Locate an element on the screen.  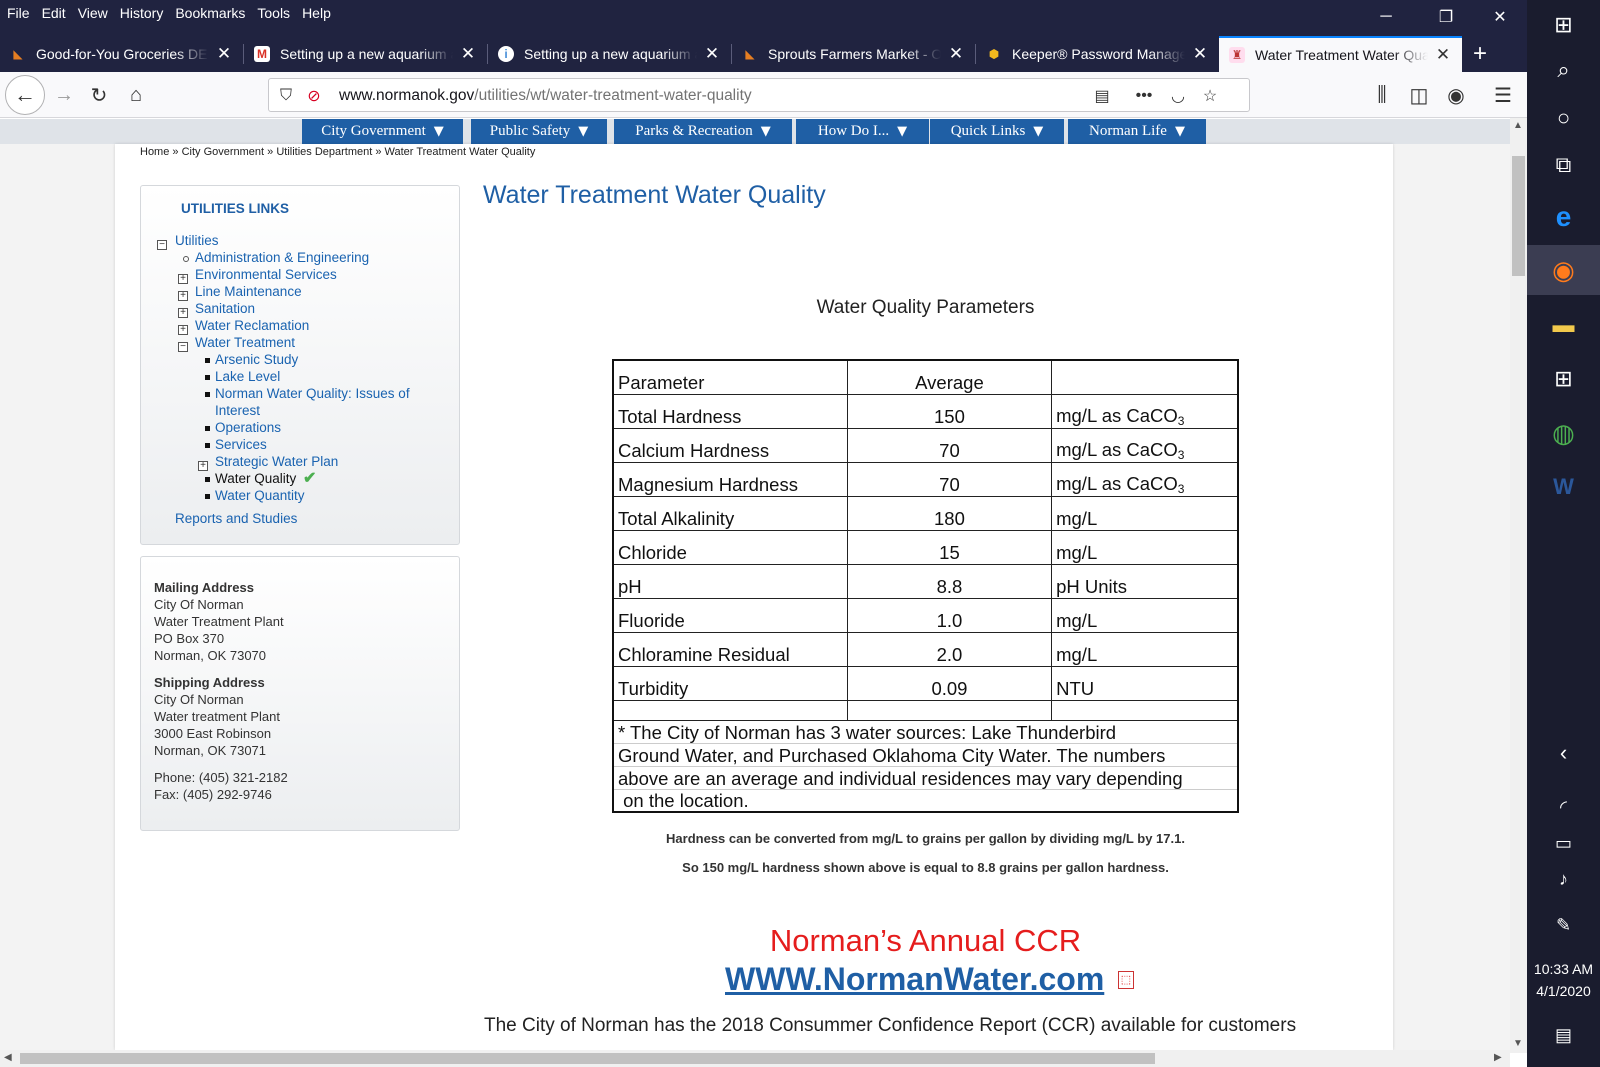
link-arsenic-study: Arsenic Study is located at coordinates (256, 359).